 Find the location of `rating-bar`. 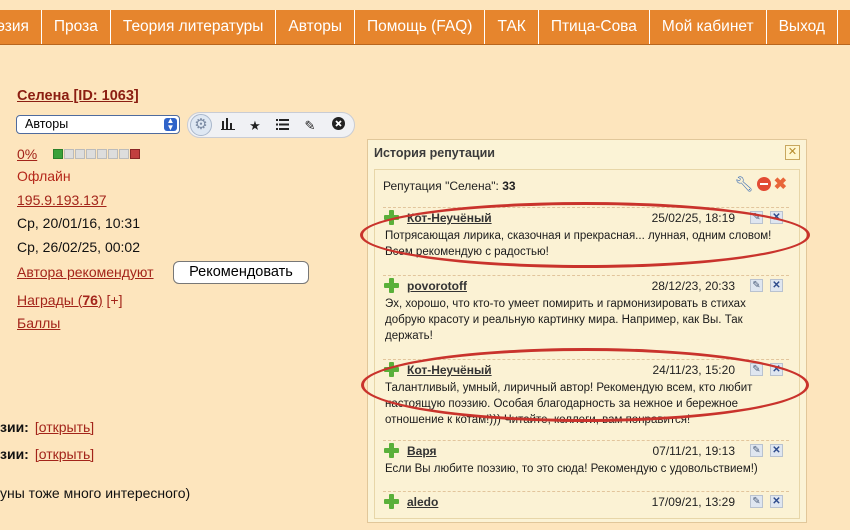

rating-bar is located at coordinates (97, 154).